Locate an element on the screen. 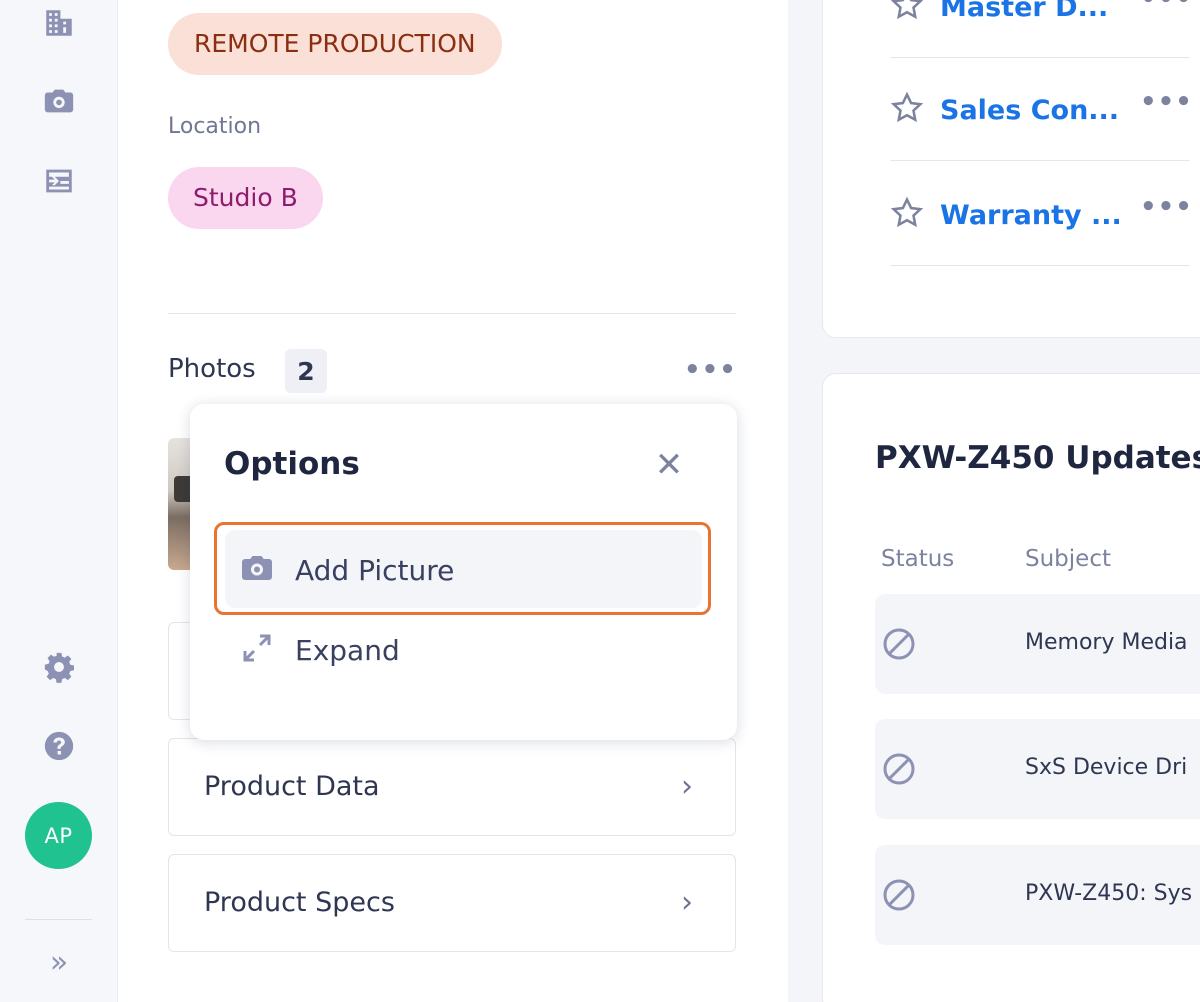  building-icon is located at coordinates (59, 23).